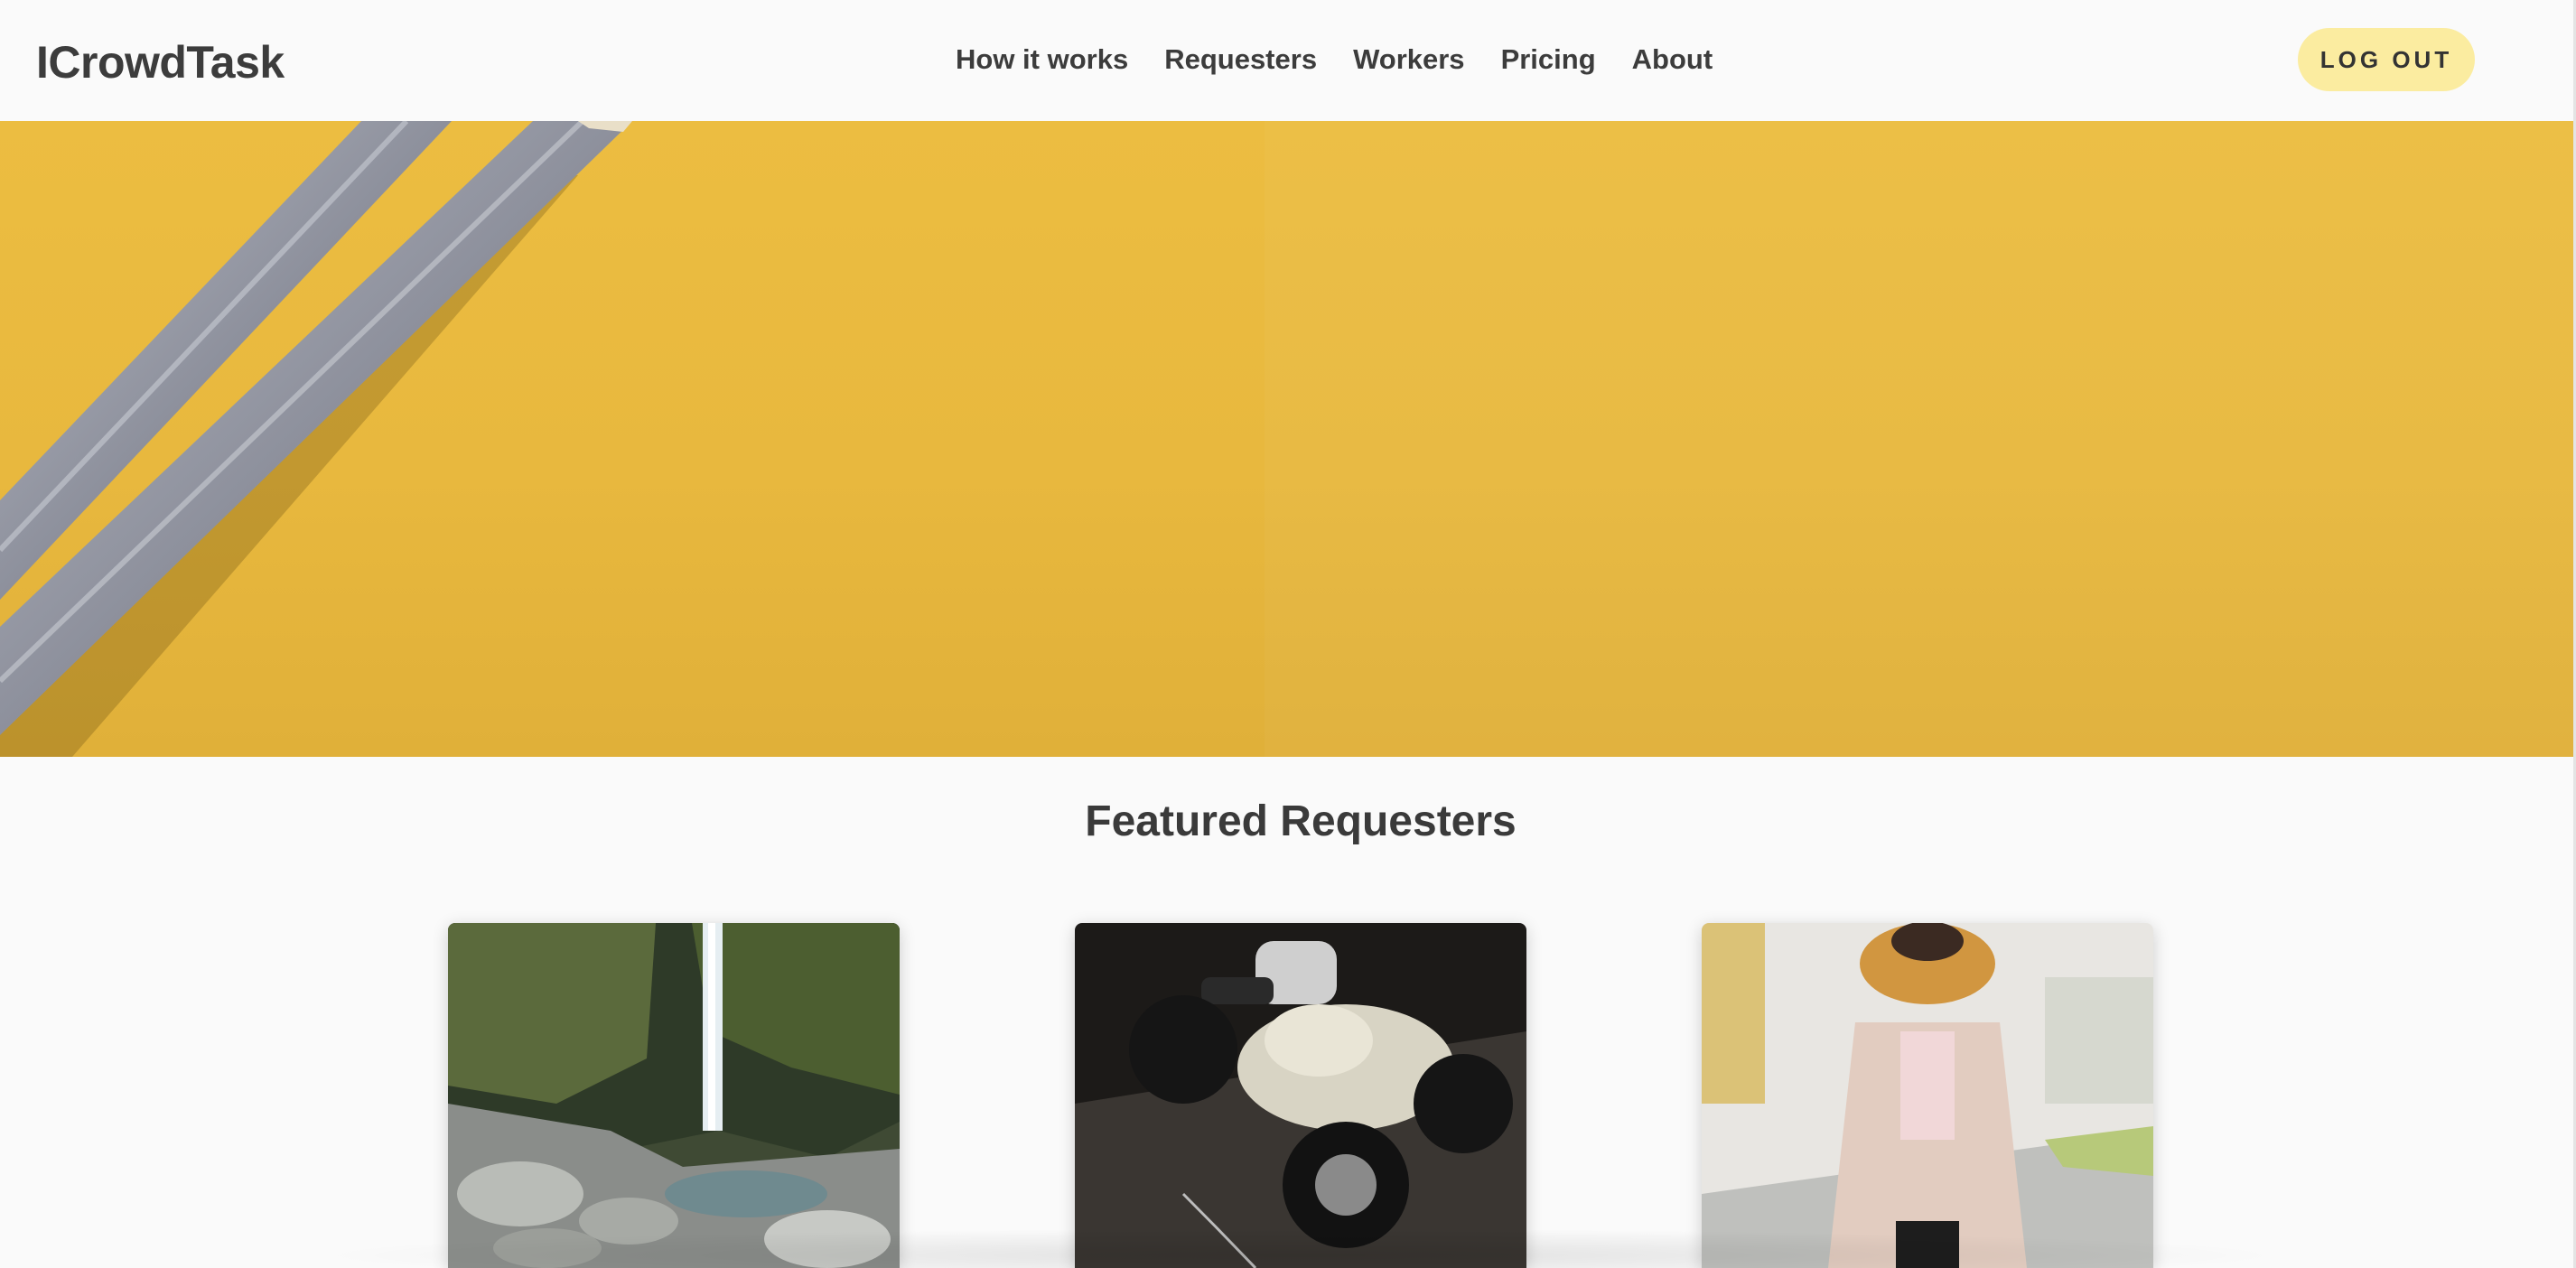 This screenshot has width=2576, height=1268. I want to click on atv-image, so click(1300, 1095).